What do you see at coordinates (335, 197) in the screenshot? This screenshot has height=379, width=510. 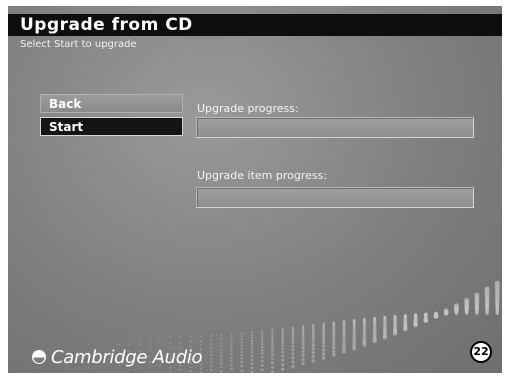 I see `upgrade-item-progress-bar` at bounding box center [335, 197].